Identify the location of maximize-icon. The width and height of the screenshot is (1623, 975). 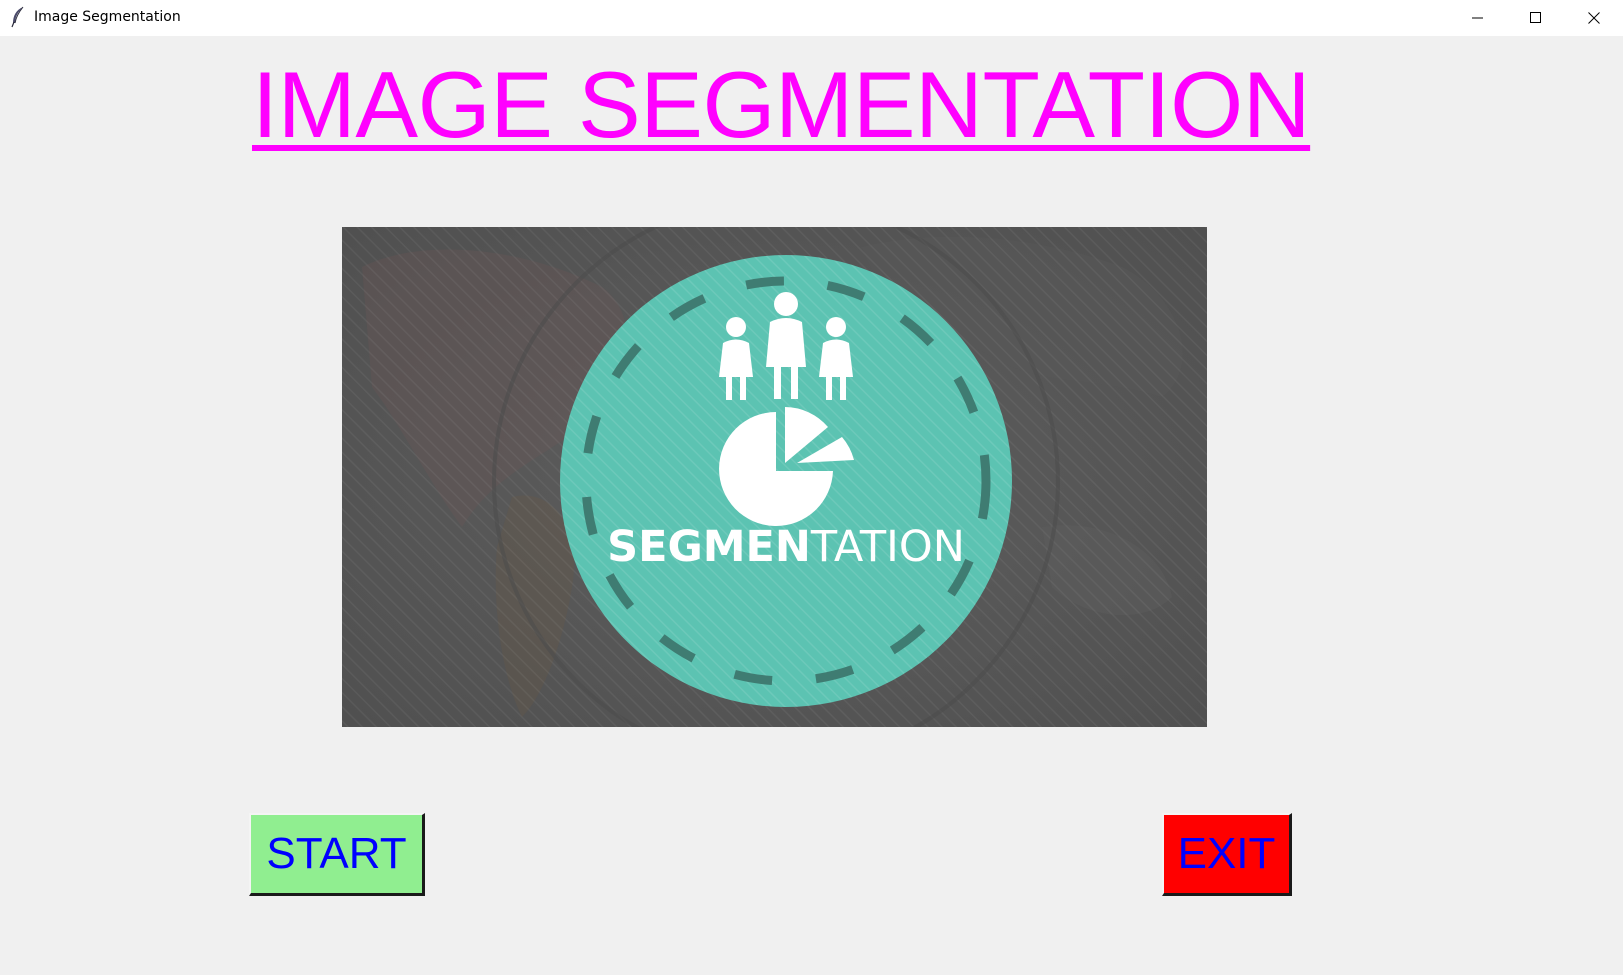
(1535, 17).